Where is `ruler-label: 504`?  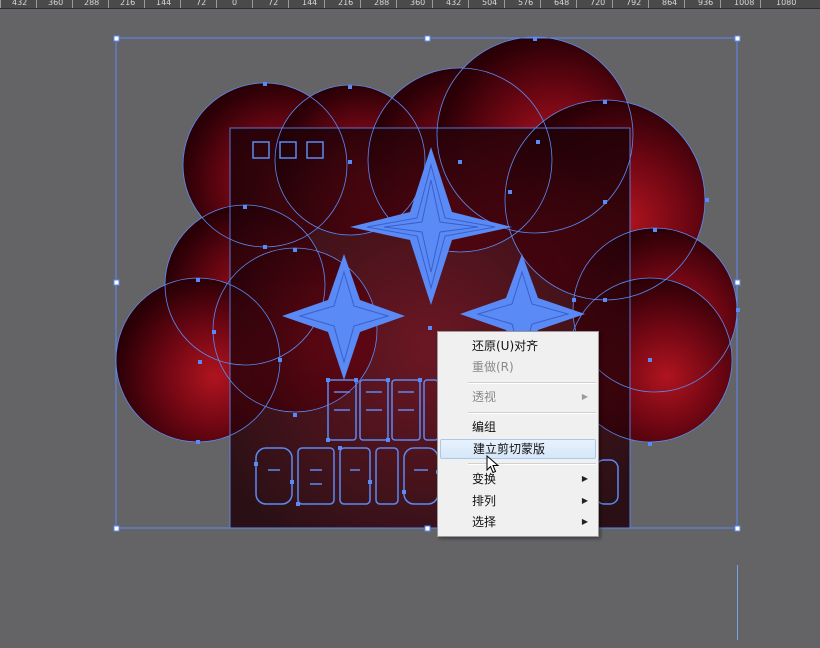
ruler-label: 504 is located at coordinates (490, 3).